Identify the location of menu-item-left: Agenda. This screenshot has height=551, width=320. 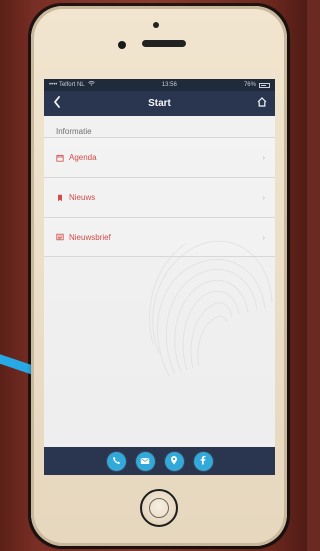
(159, 157).